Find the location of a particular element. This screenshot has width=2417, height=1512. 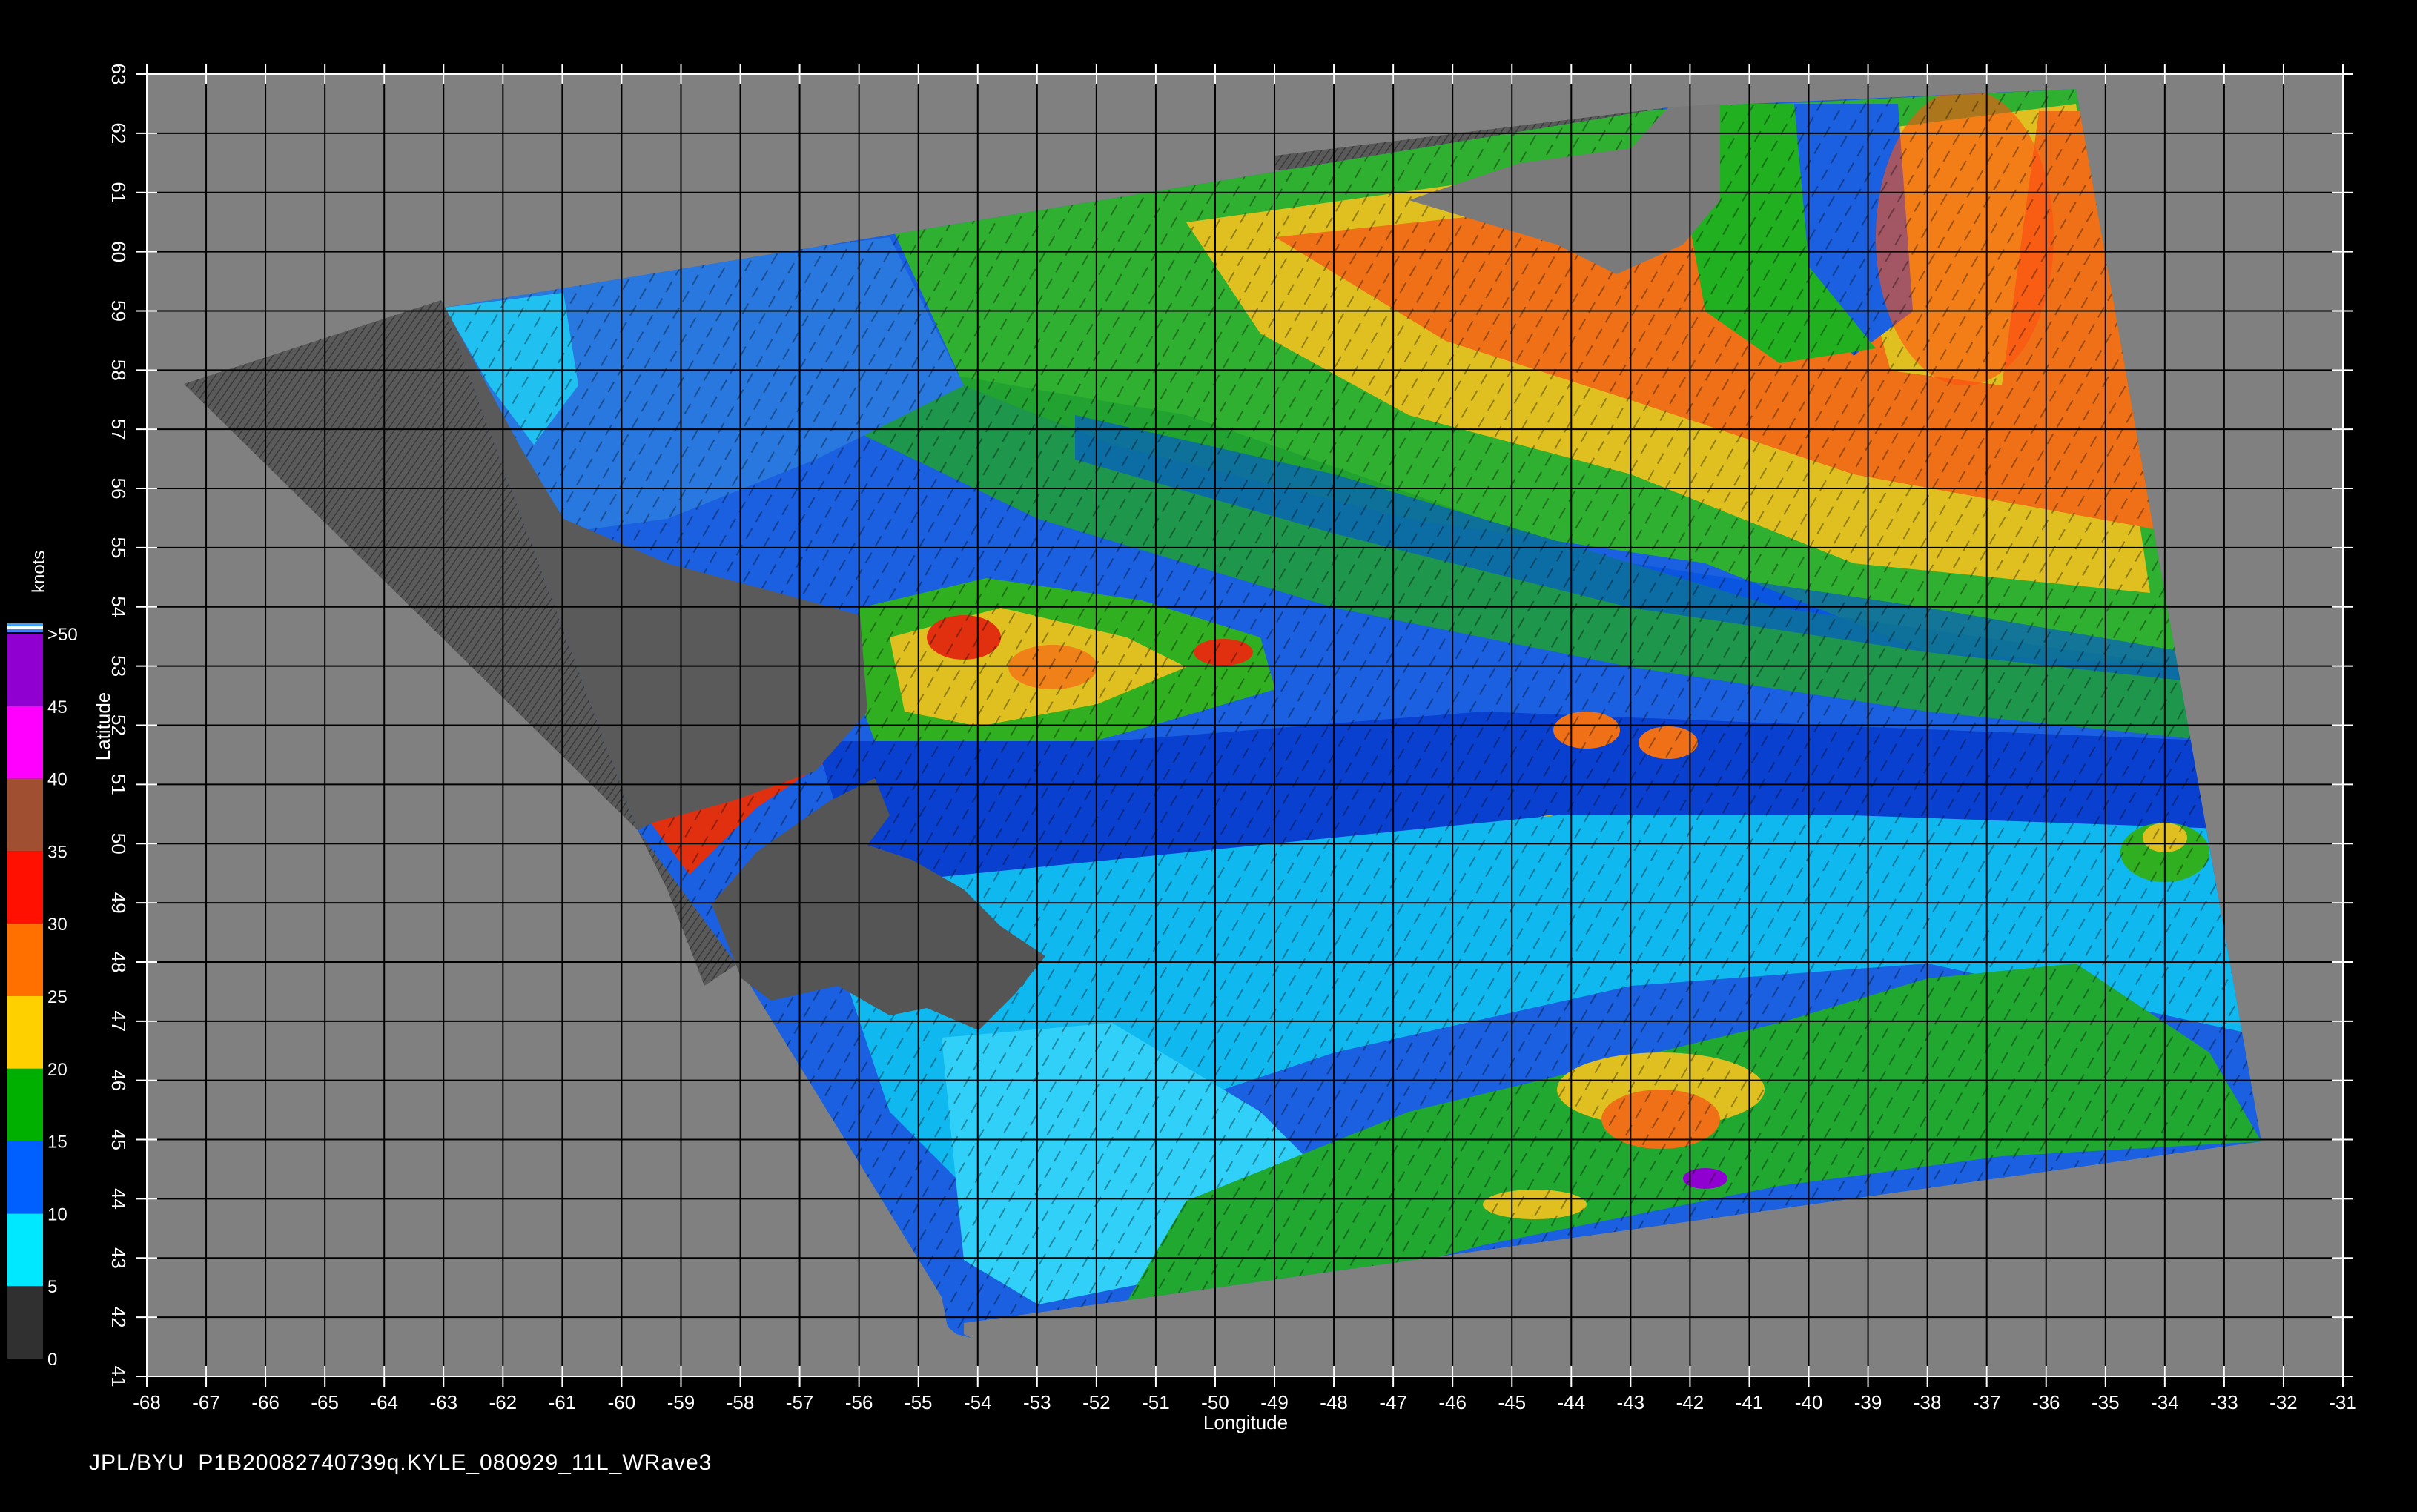

colorbar-label: 0 is located at coordinates (52, 1360).